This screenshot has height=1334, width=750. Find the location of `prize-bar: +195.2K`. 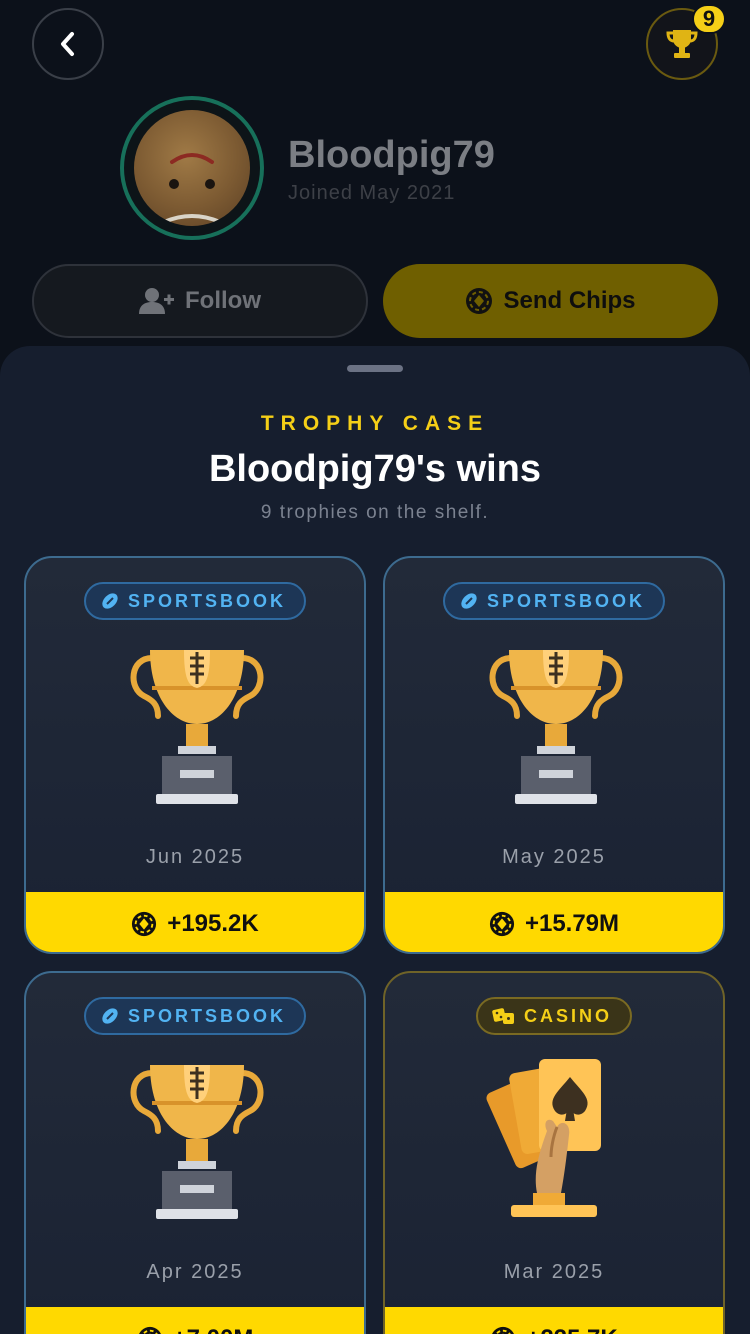

prize-bar: +195.2K is located at coordinates (195, 922).